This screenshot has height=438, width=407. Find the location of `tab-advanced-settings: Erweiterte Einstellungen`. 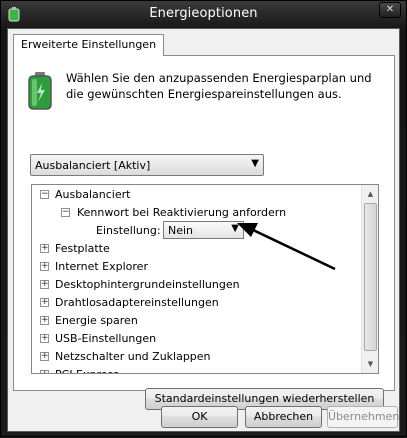

tab-advanced-settings: Erweiterte Einstellungen is located at coordinates (89, 45).